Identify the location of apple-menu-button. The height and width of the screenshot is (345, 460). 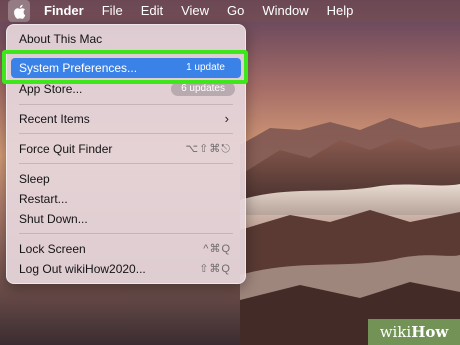
(19, 11).